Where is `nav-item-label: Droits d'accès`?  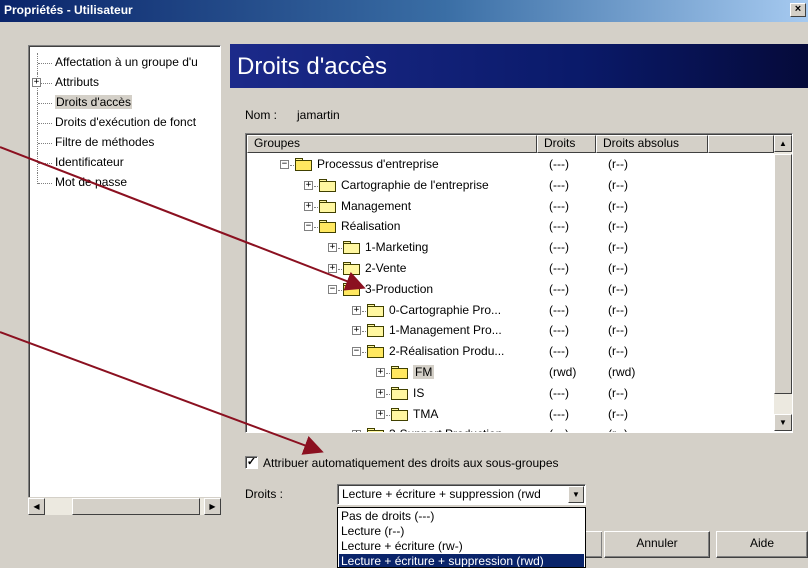
nav-item-label: Droits d'accès is located at coordinates (93, 102).